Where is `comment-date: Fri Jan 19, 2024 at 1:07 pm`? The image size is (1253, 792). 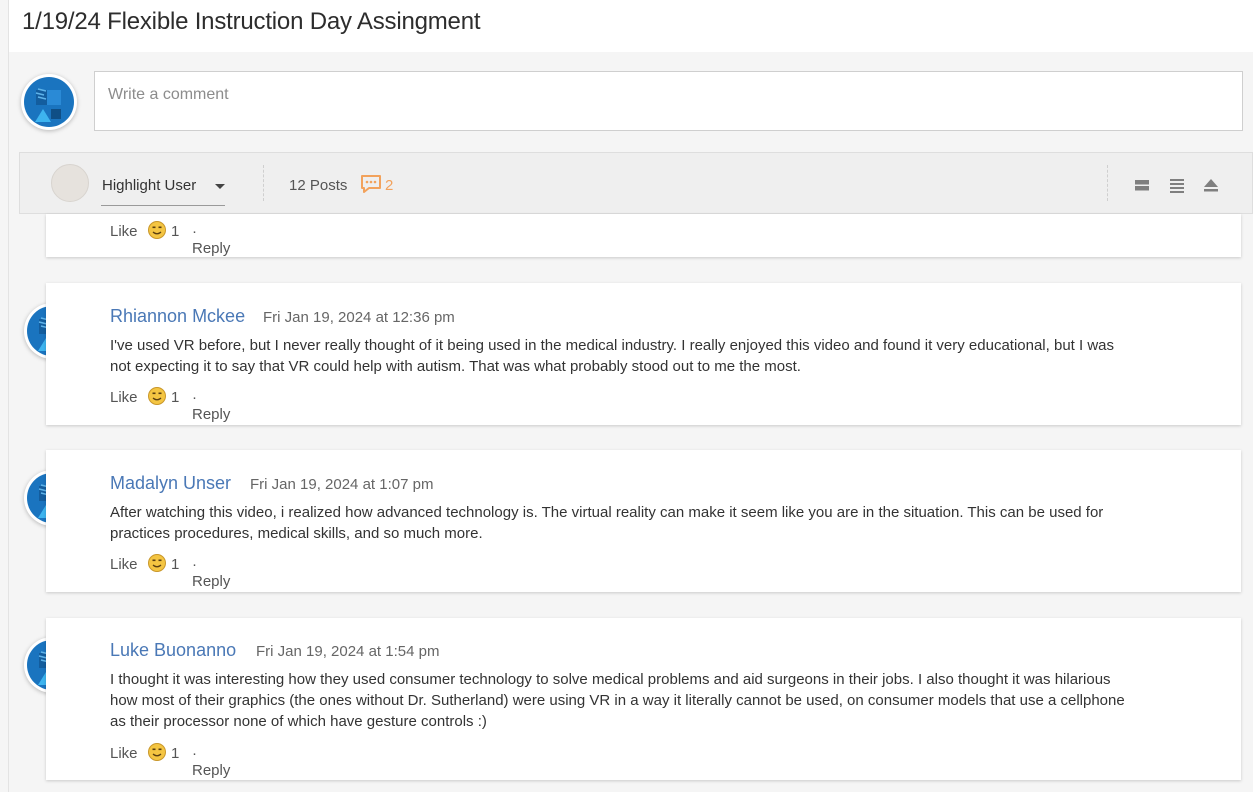 comment-date: Fri Jan 19, 2024 at 1:07 pm is located at coordinates (342, 484).